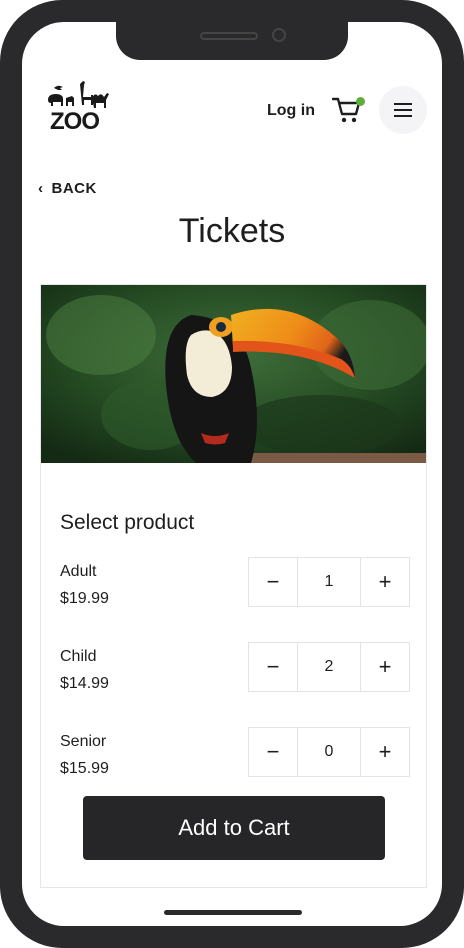 The image size is (464, 948). I want to click on quantity-stepper: − 2 +, so click(329, 667).